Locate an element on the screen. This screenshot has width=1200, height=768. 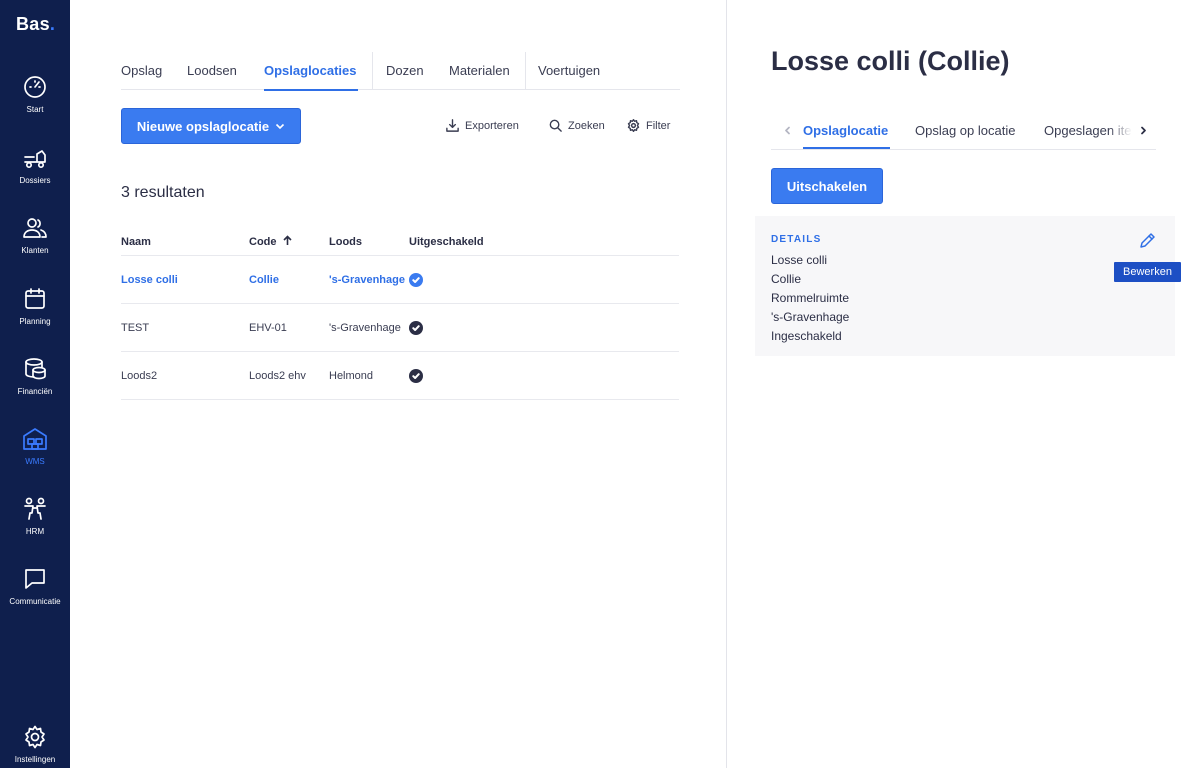
sidebar-item-klanten: Klanten is located at coordinates (35, 245).